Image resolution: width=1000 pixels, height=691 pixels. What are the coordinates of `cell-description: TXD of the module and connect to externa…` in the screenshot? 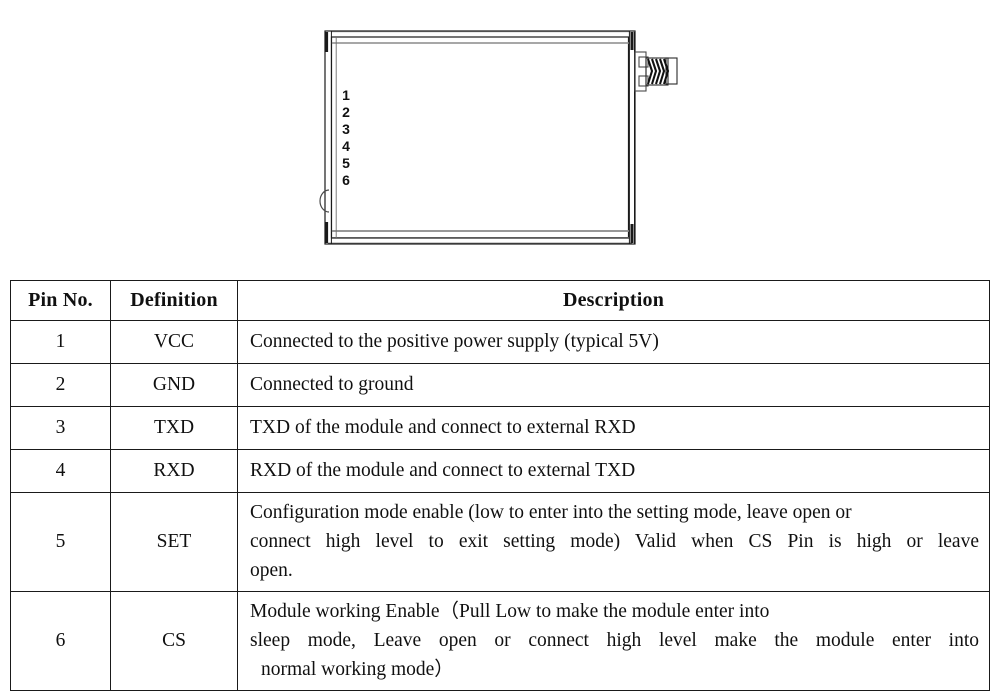 It's located at (613, 428).